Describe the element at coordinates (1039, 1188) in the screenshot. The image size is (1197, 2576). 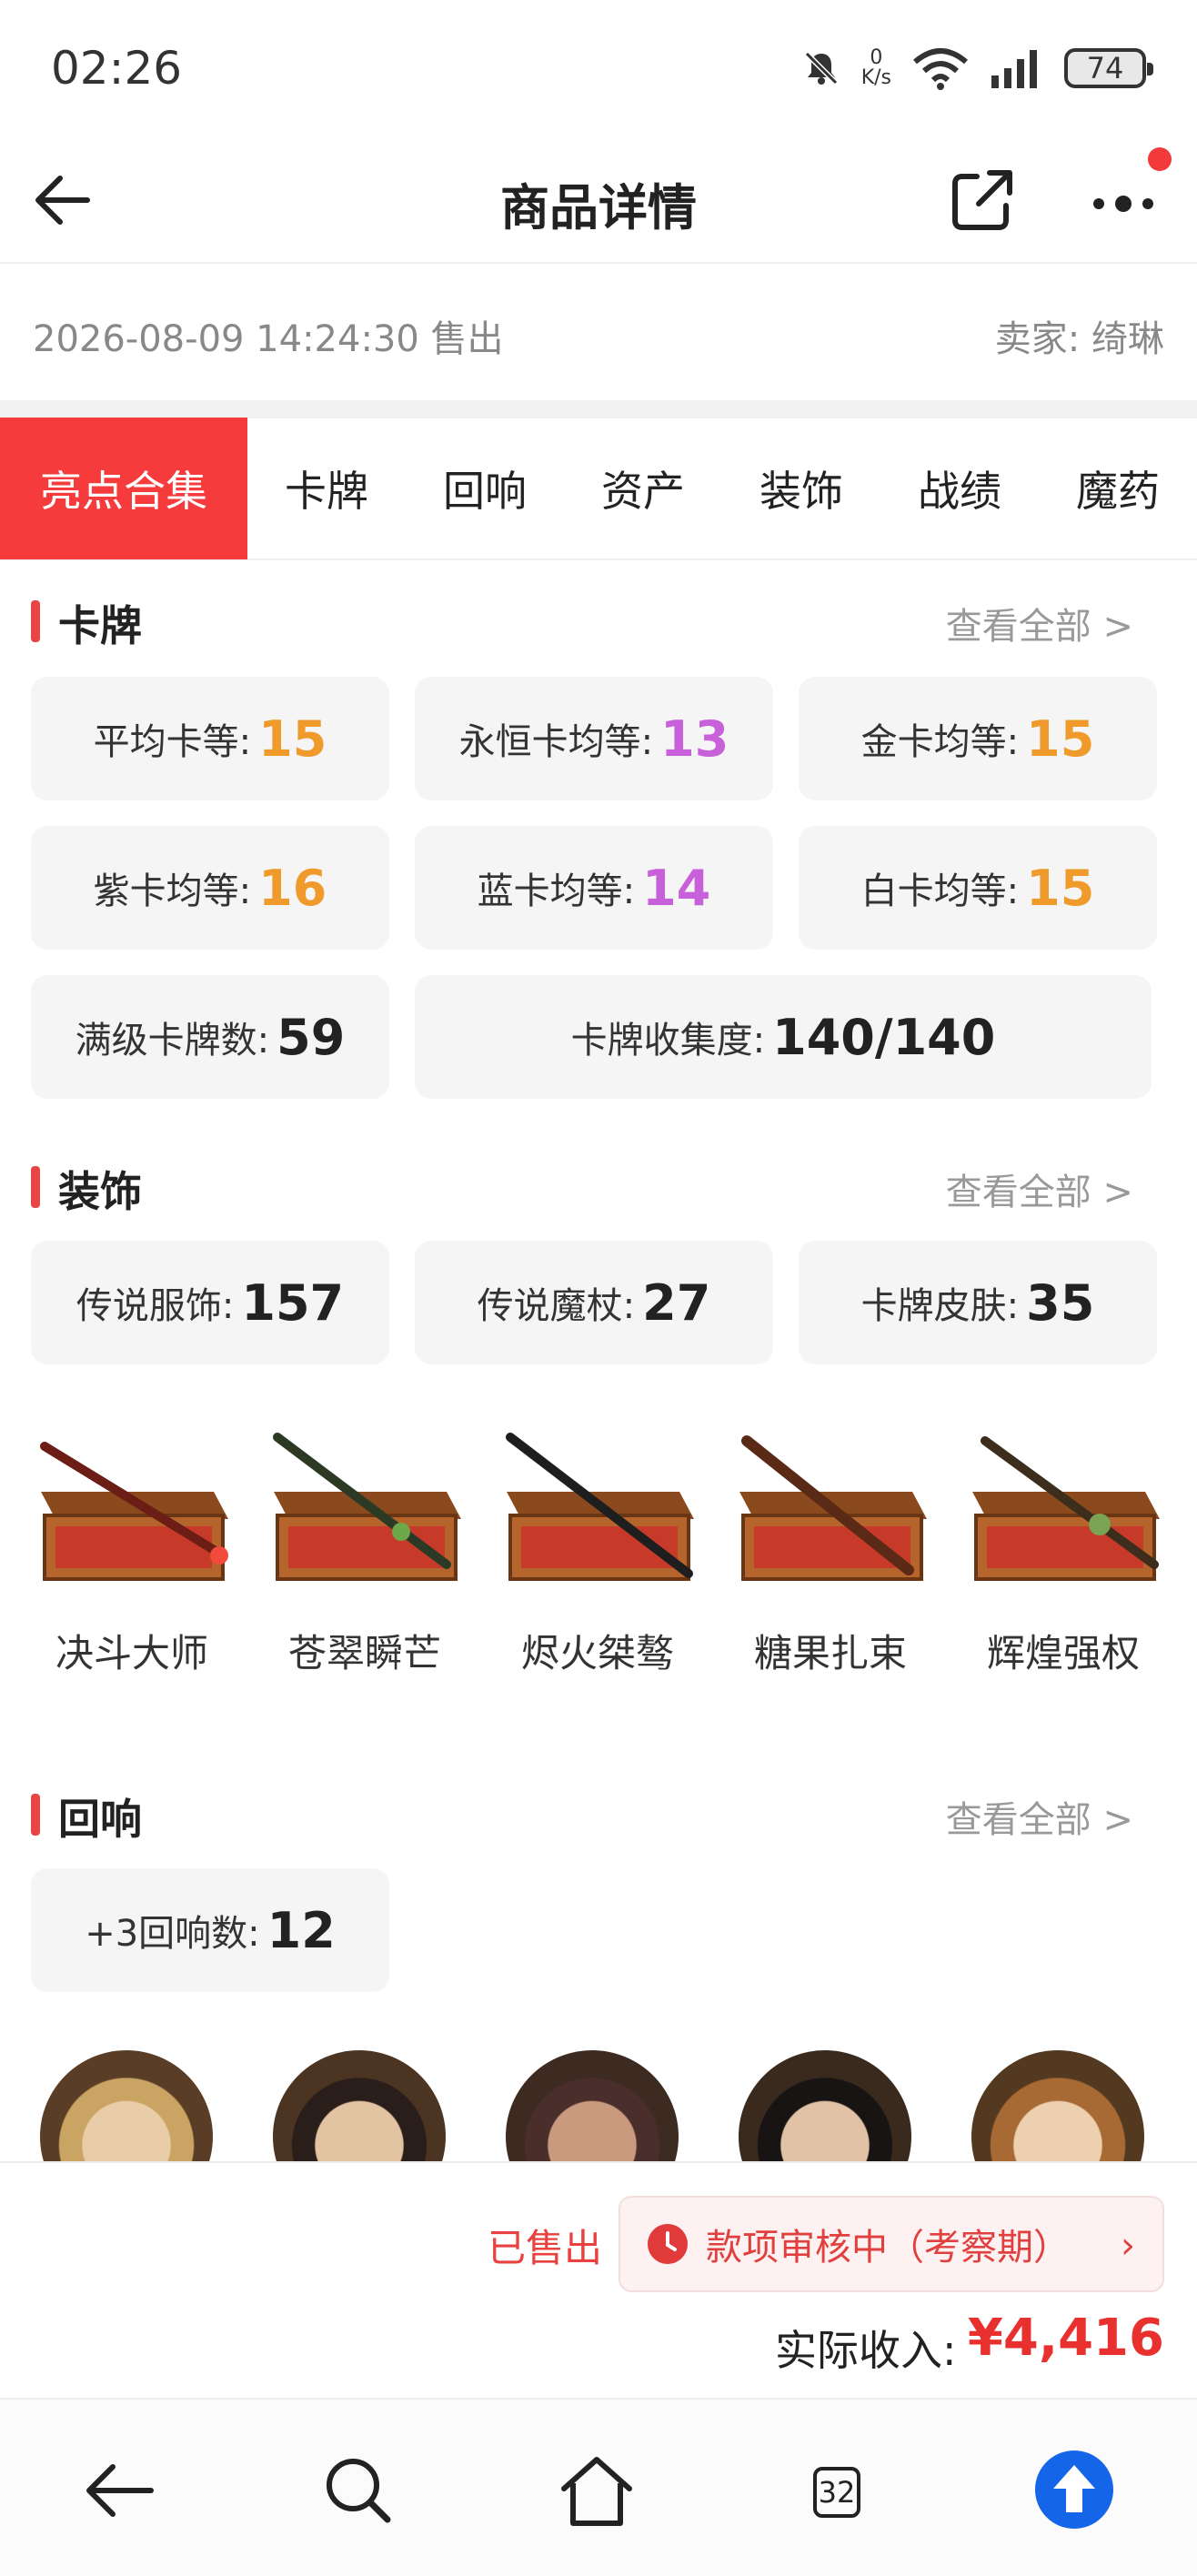
I see `decor-view-all-link: 查看全部 >` at that location.